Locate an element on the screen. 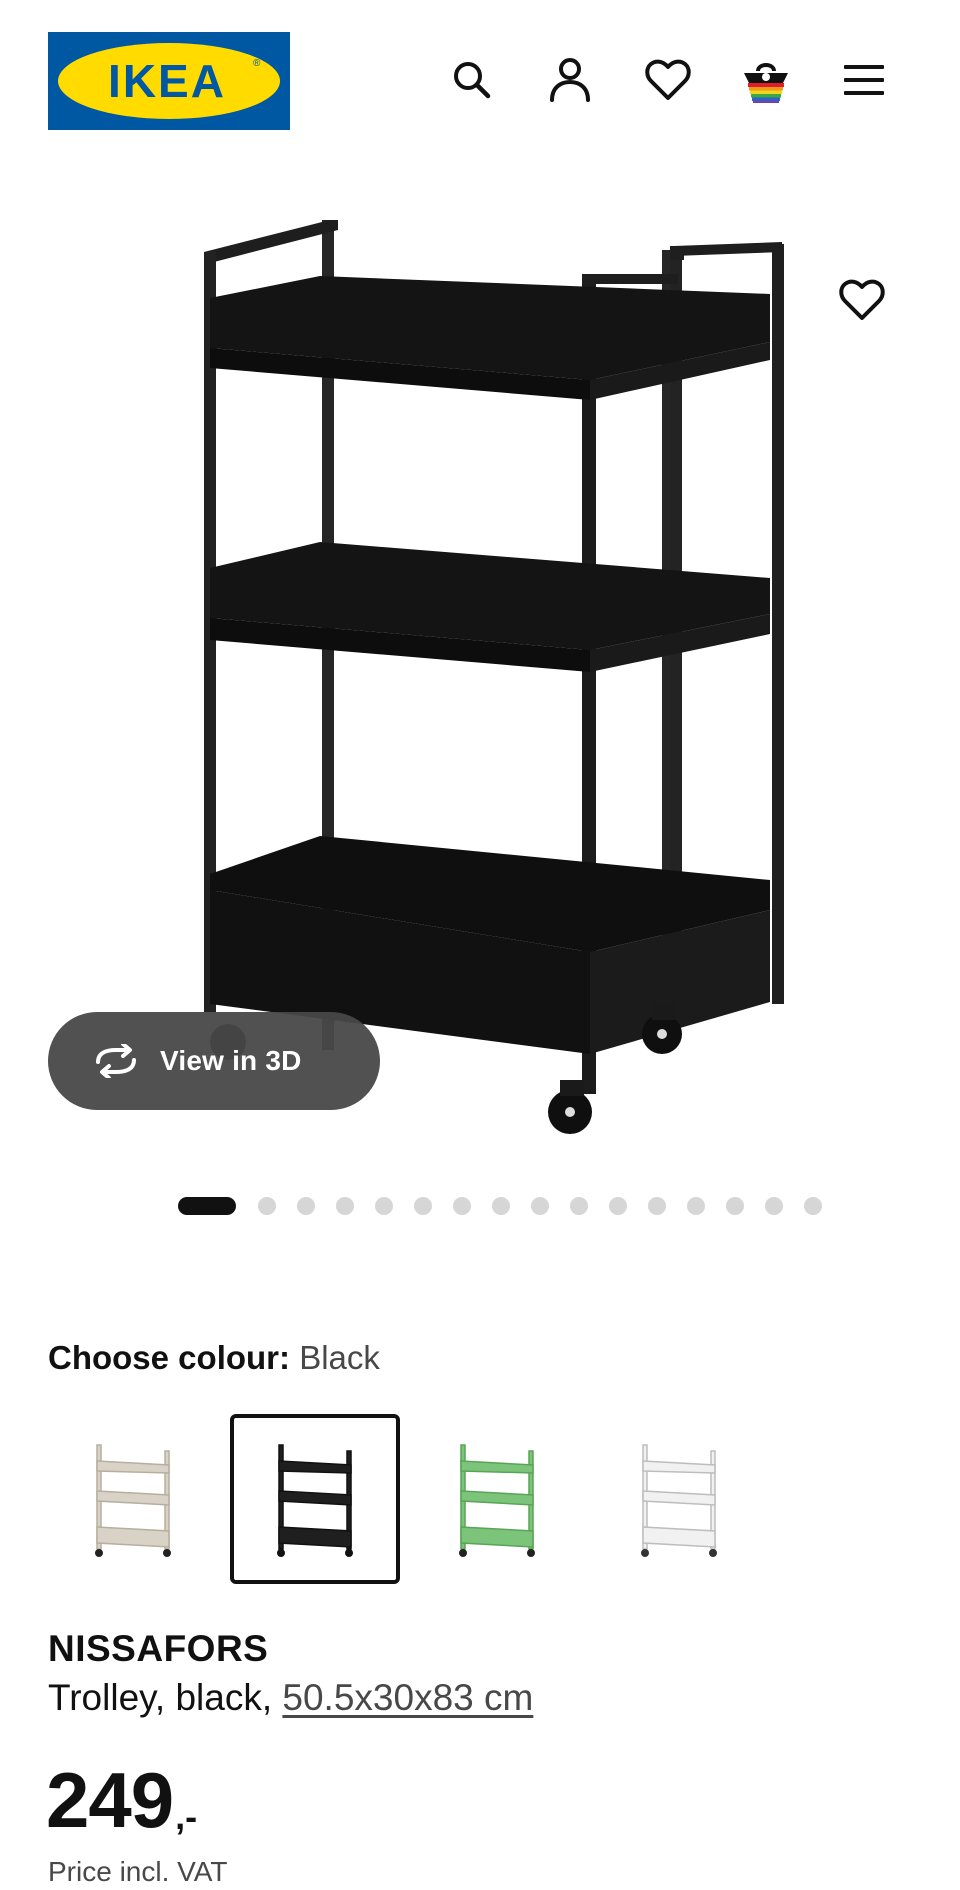 The height and width of the screenshot is (1890, 960). colour-label: Choose colour: is located at coordinates (169, 1357).